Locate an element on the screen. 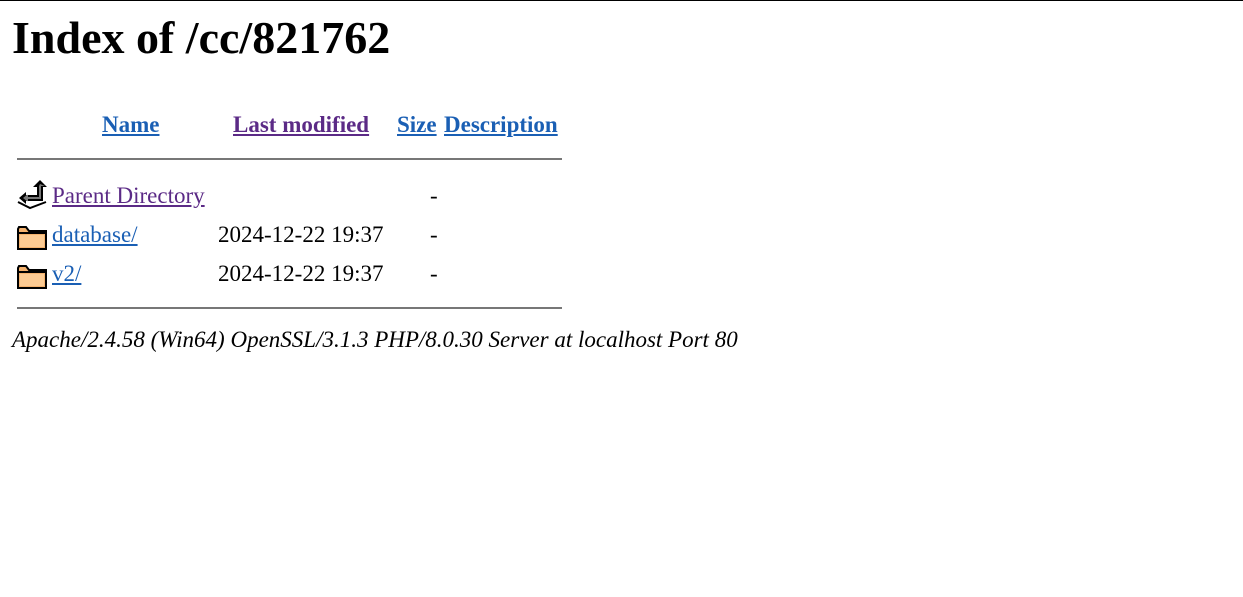 This screenshot has height=597, width=1243. sort-by-name-link: Name is located at coordinates (130, 124).